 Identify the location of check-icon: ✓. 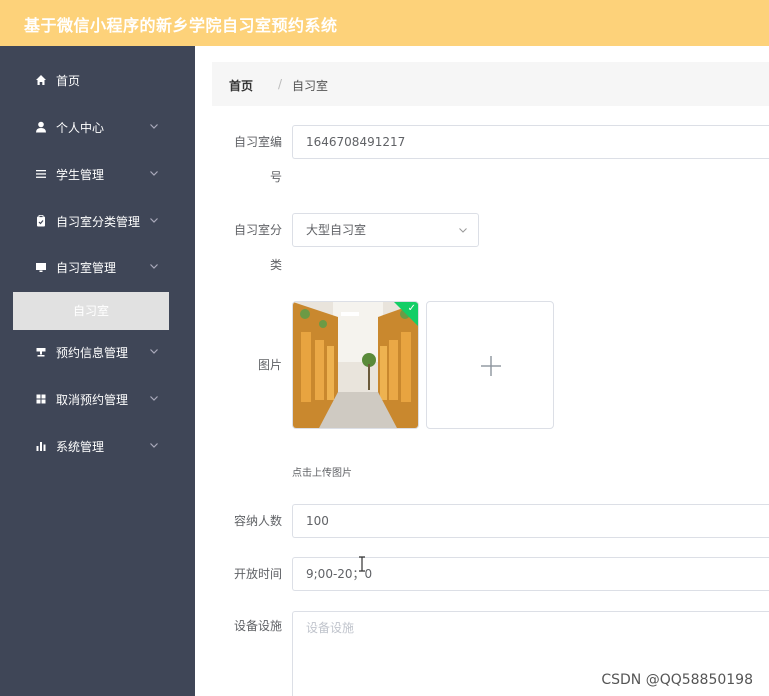
(411, 308).